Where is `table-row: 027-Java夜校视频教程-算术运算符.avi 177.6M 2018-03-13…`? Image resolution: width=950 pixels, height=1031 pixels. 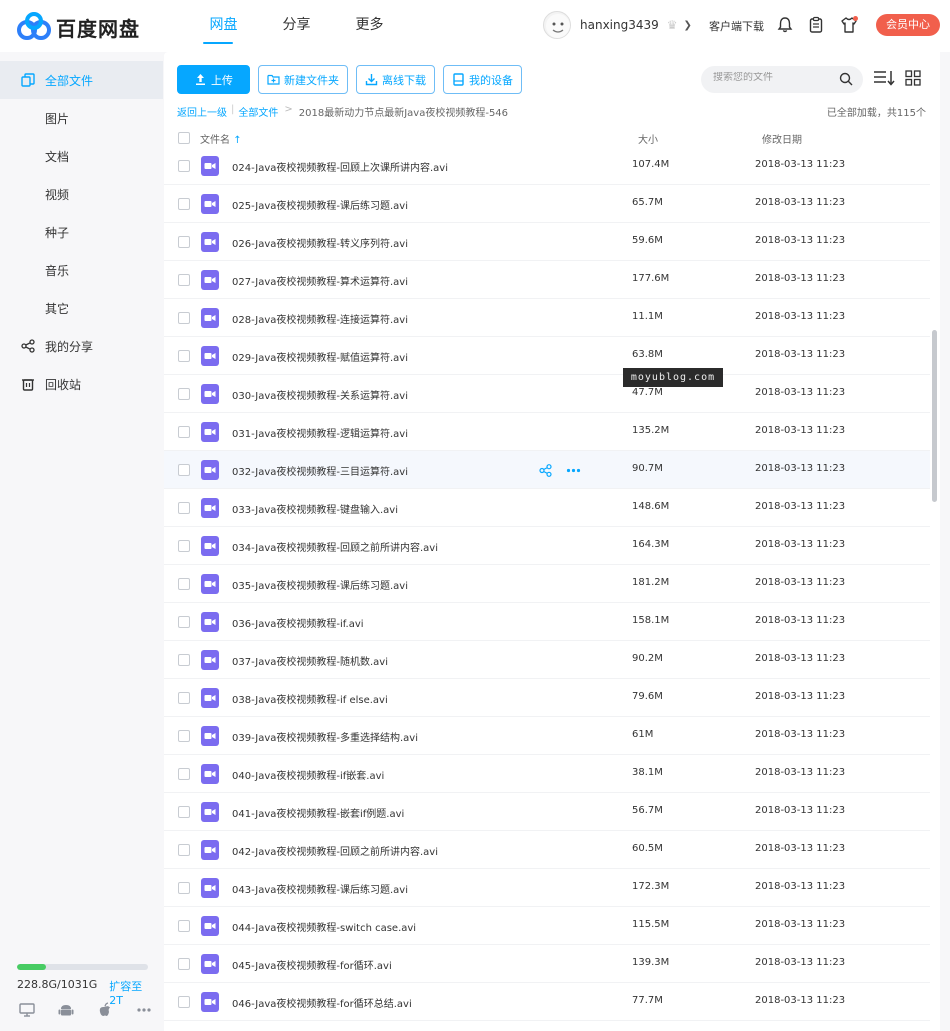 table-row: 027-Java夜校视频教程-算术运算符.avi 177.6M 2018-03-13… is located at coordinates (547, 280).